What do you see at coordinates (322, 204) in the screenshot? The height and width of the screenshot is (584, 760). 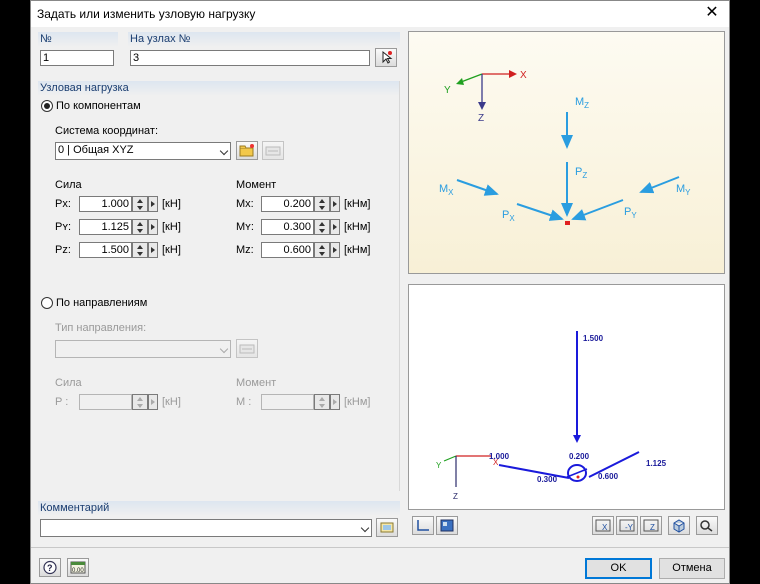 I see `mx-spinner` at bounding box center [322, 204].